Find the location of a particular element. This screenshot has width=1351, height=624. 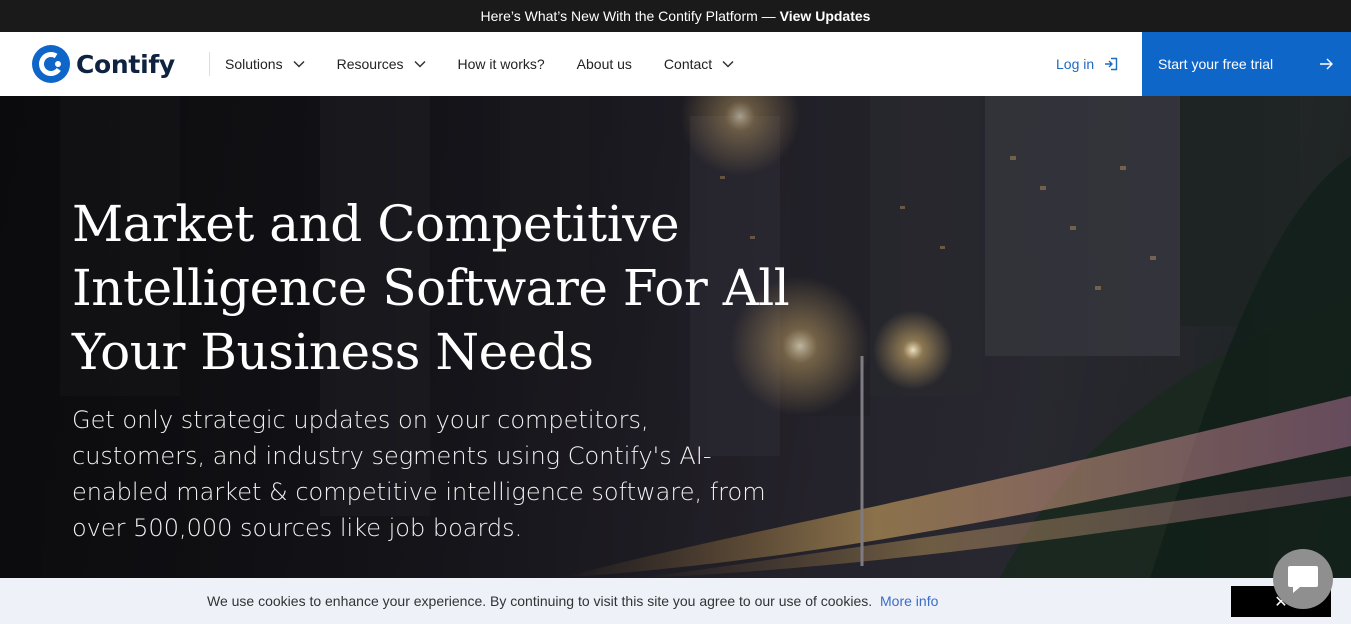

chat-bubble-icon is located at coordinates (1303, 579).